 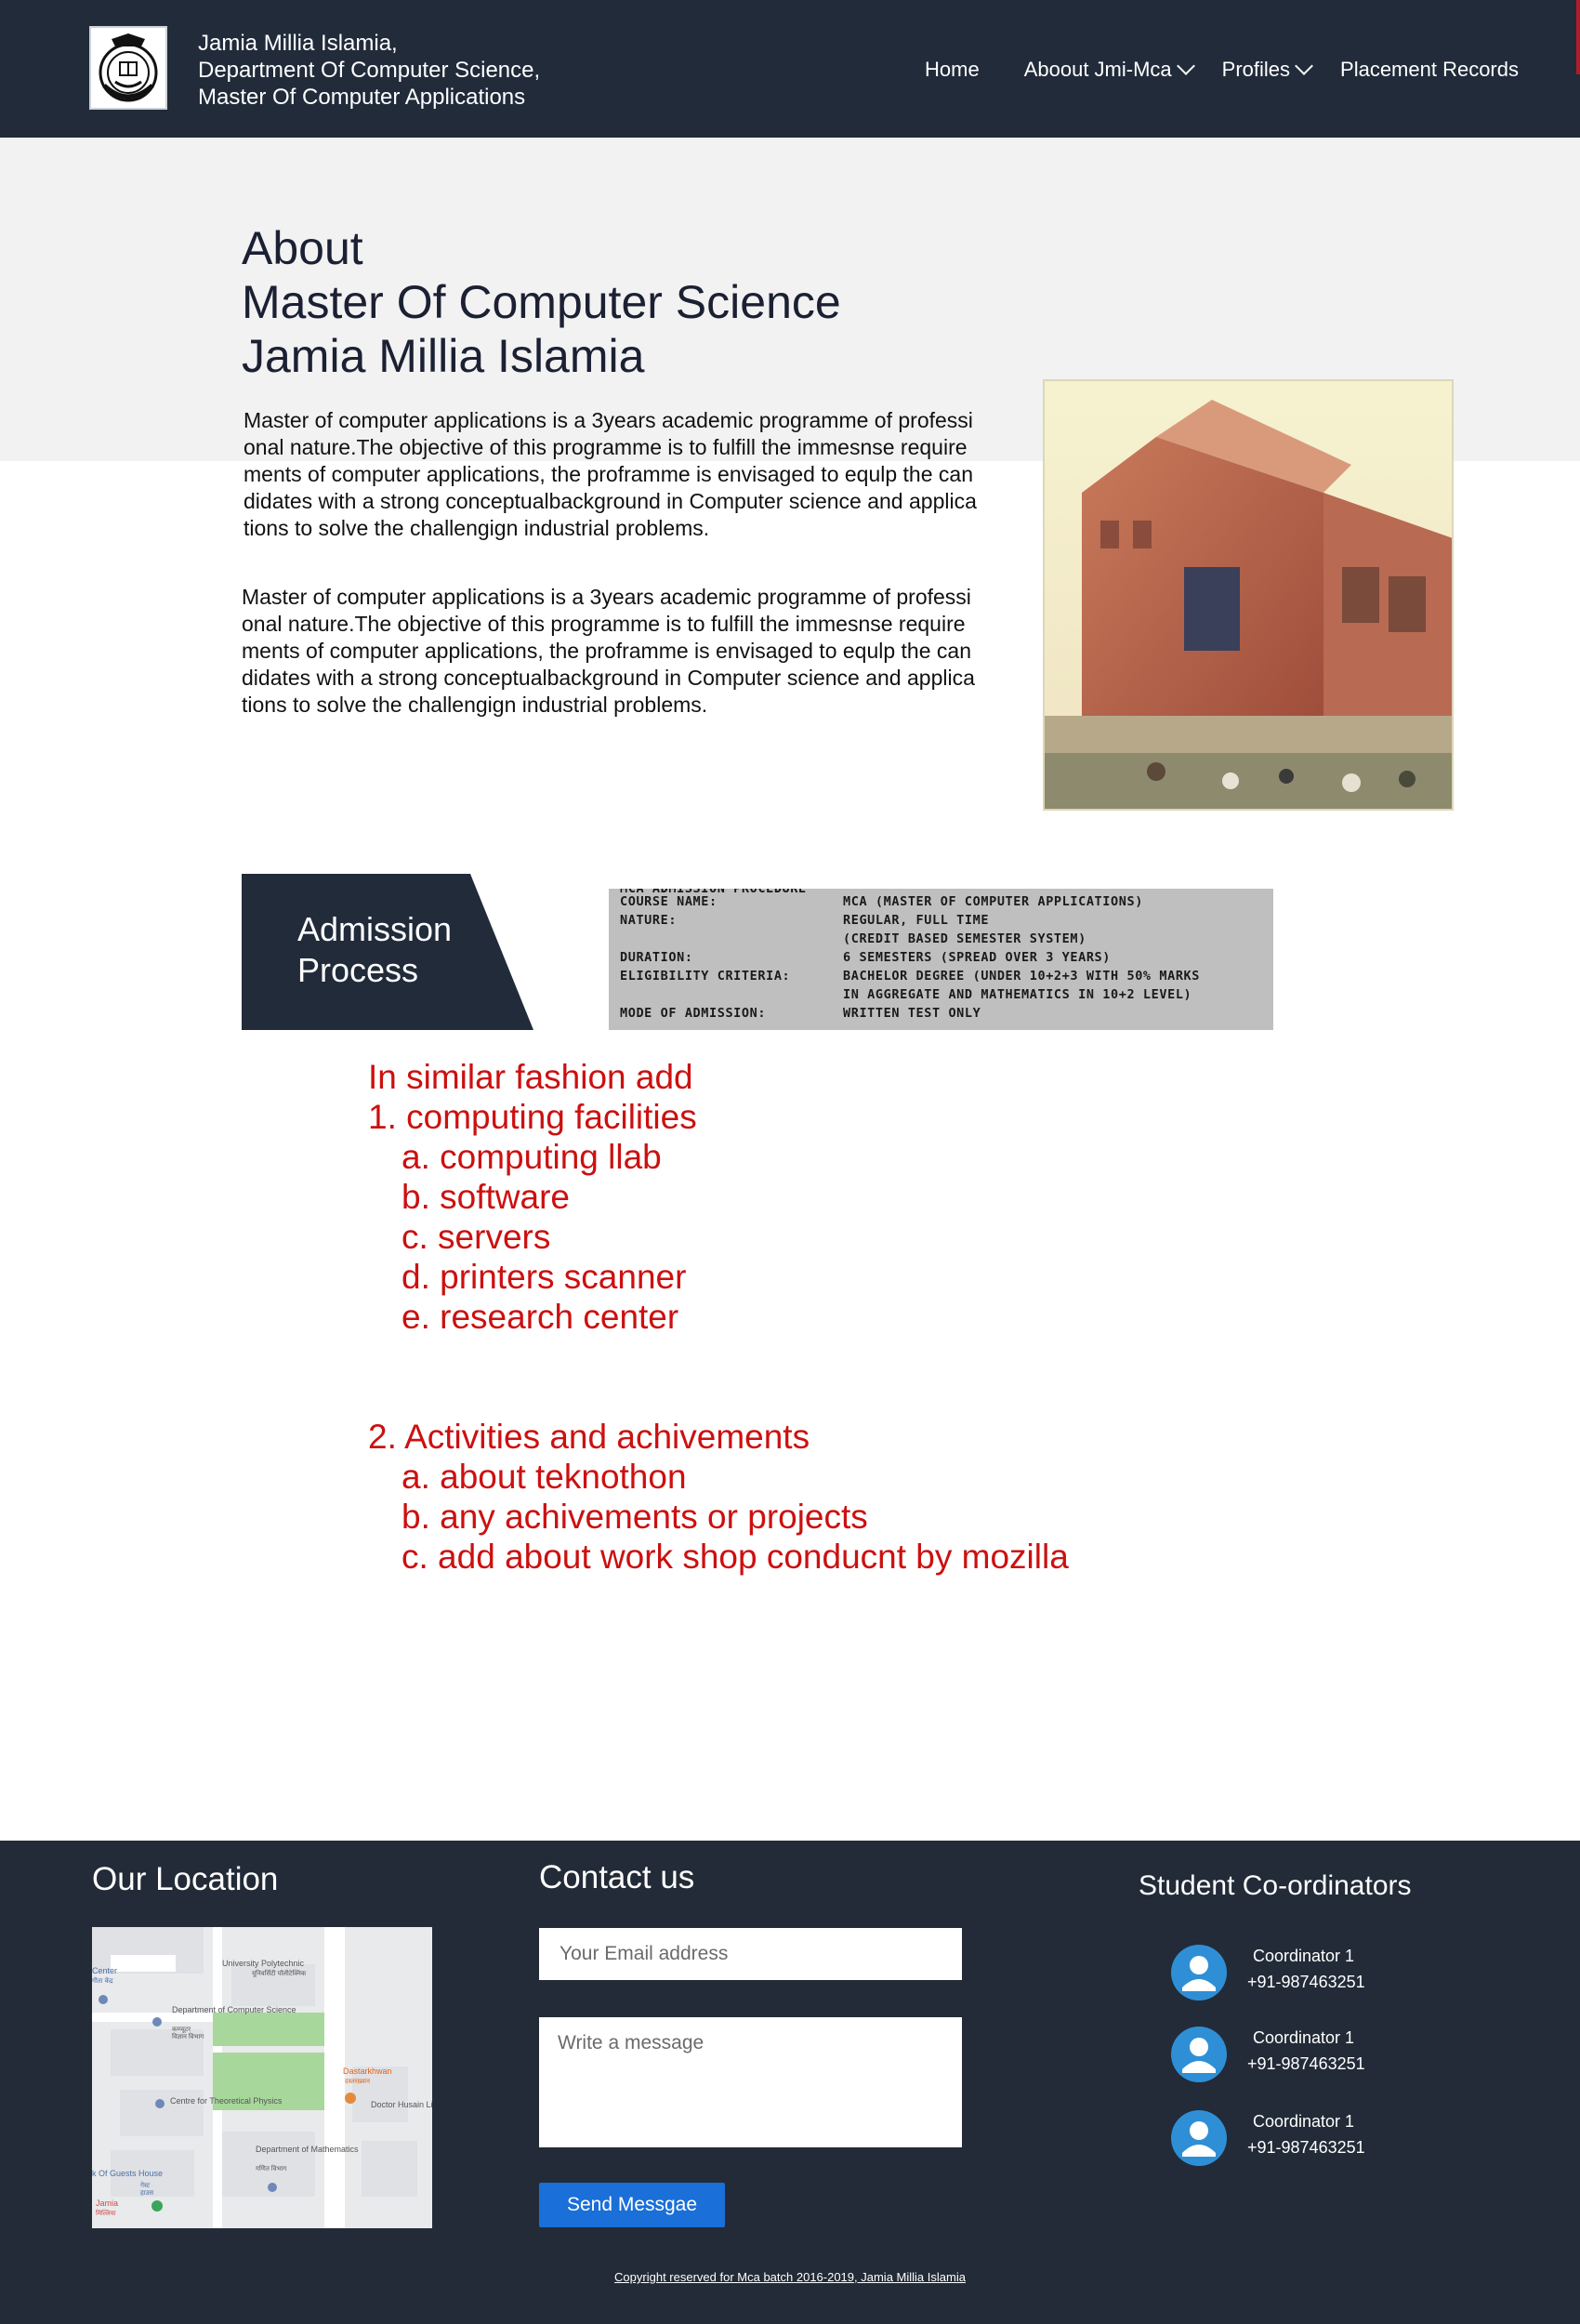 I want to click on note-line: a. about teknothon, so click(x=544, y=1477).